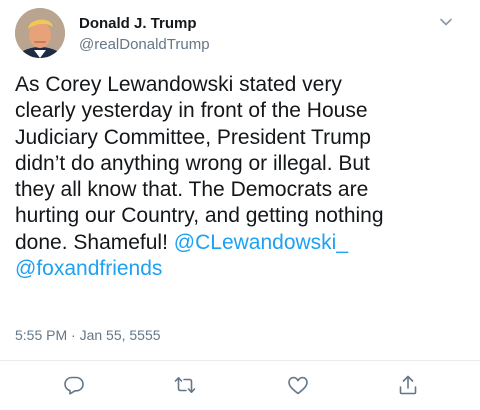 The height and width of the screenshot is (410, 480). Describe the element at coordinates (446, 22) in the screenshot. I see `chevron-down-icon` at that location.